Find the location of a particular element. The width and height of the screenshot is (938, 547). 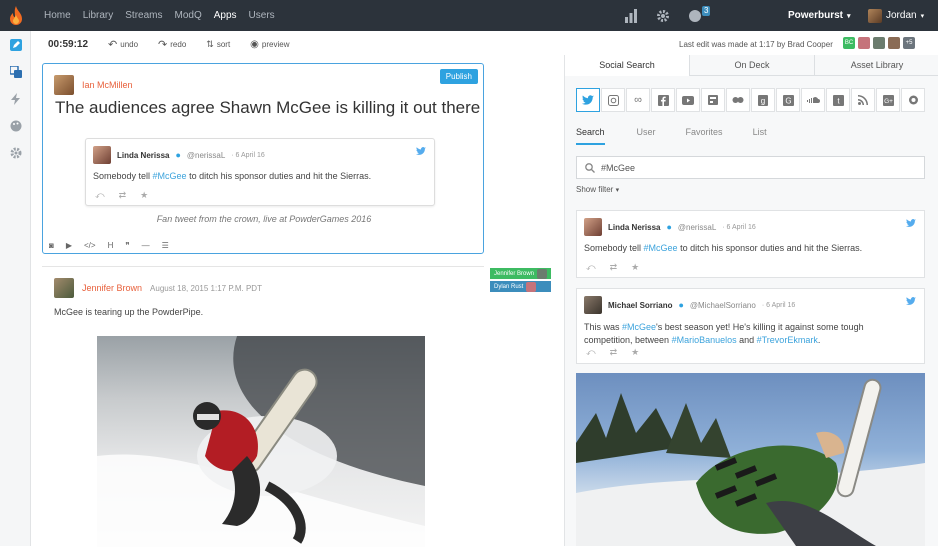

heading-icon: H is located at coordinates (111, 245).